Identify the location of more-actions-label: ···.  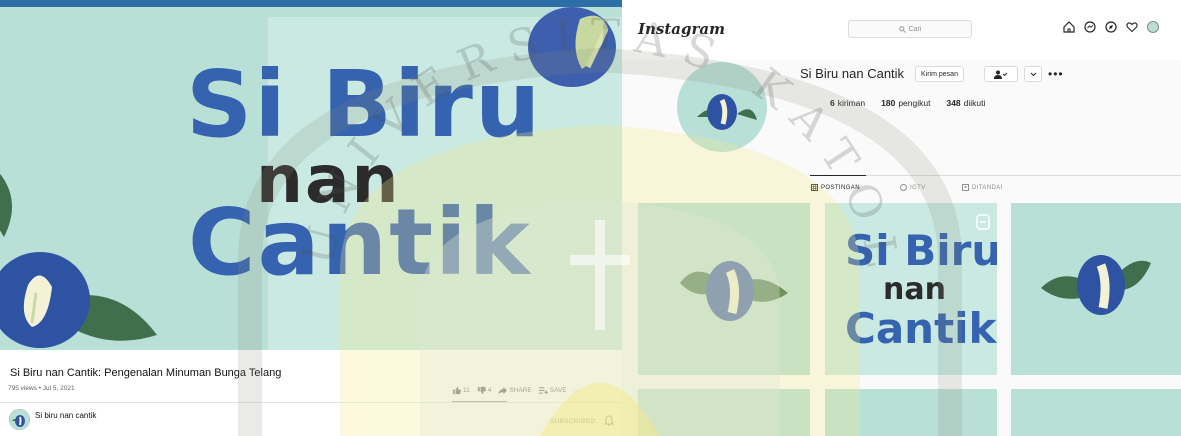
(577, 390).